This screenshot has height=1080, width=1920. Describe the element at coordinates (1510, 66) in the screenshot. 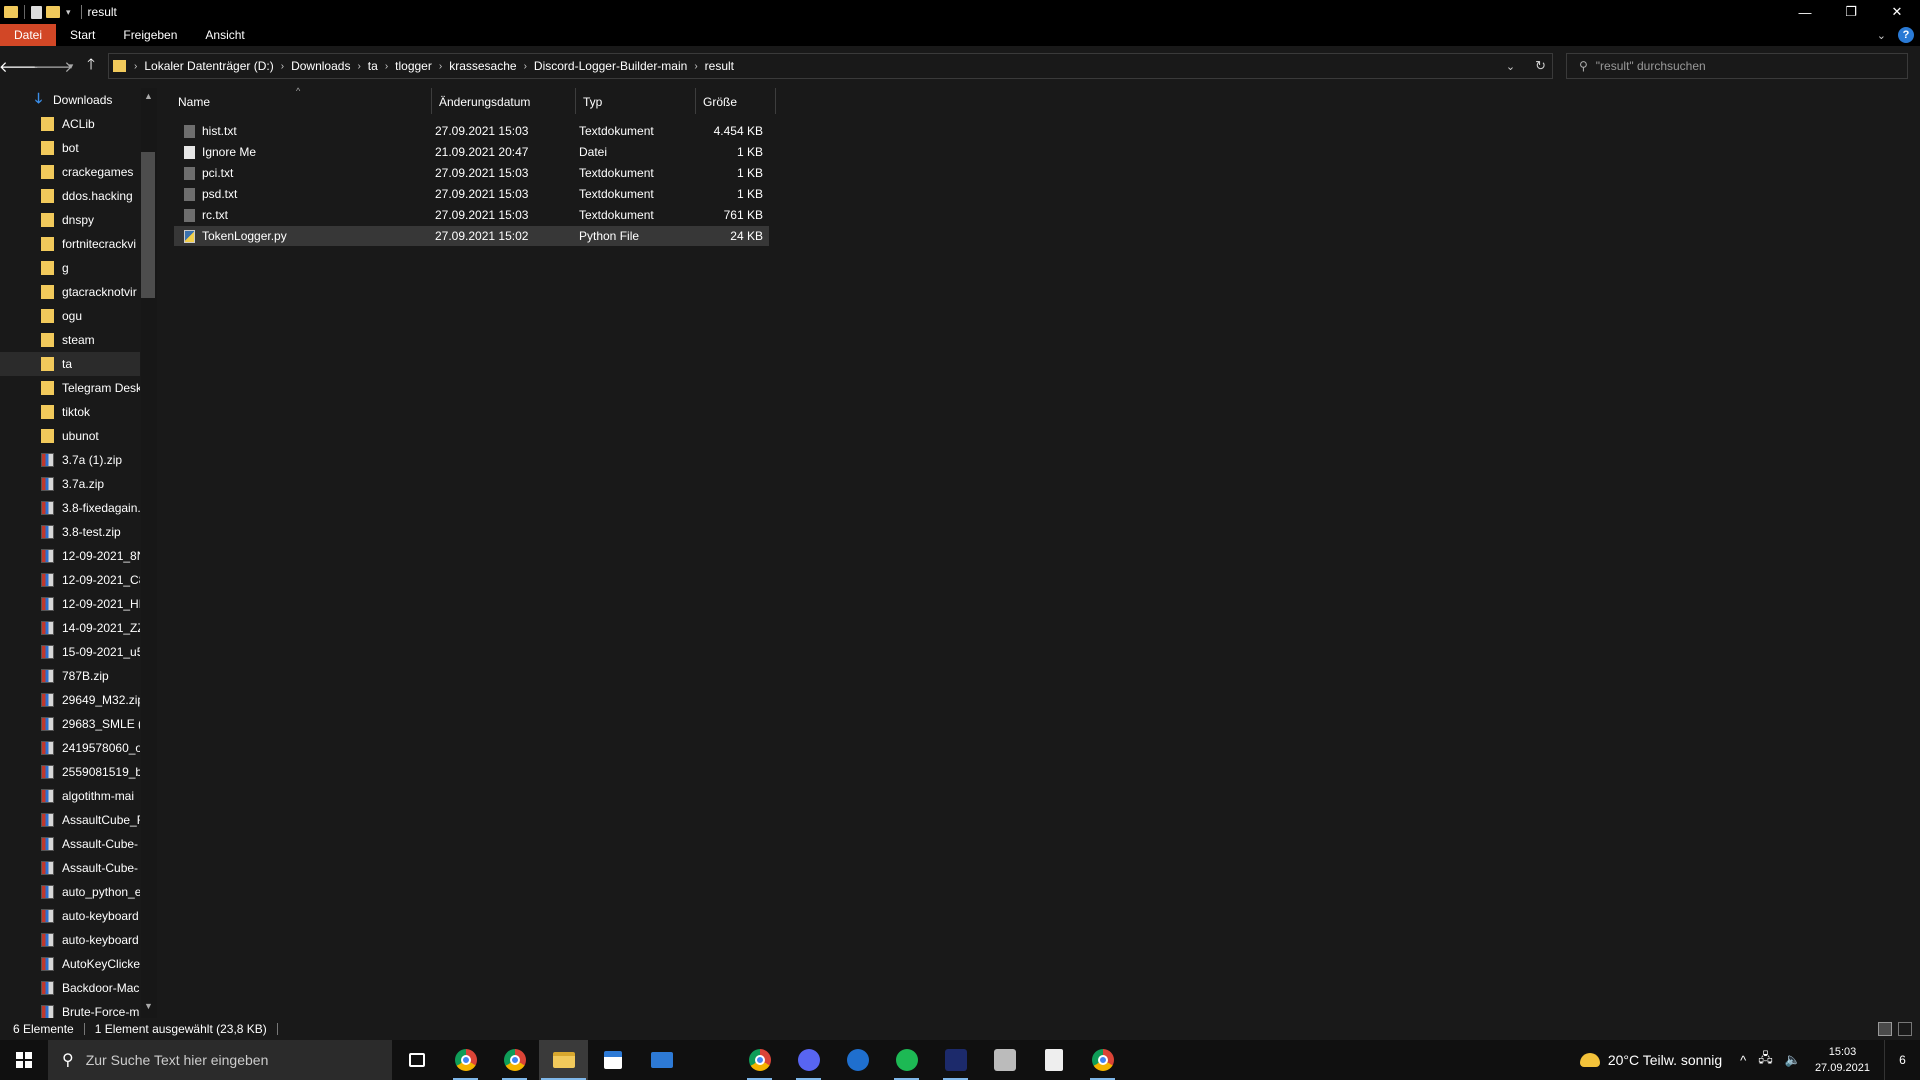

I see `chevron-down-icon: ⌄` at that location.